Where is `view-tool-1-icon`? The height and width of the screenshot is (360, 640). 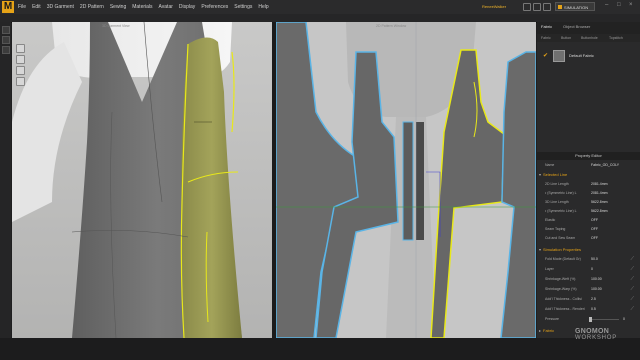 view-tool-1-icon is located at coordinates (20, 48).